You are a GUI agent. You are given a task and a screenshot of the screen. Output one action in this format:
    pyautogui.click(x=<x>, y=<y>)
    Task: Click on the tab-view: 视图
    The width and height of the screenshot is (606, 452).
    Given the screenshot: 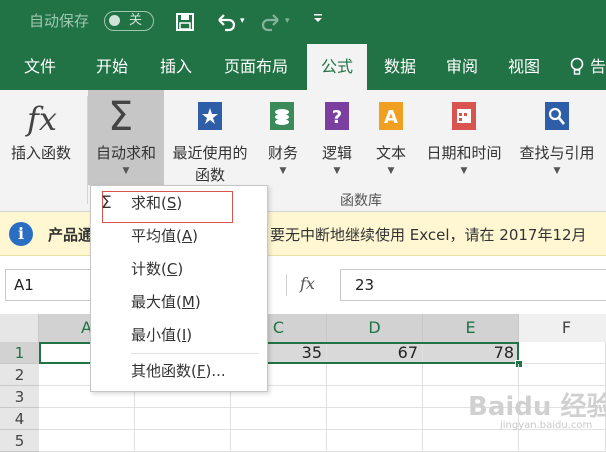 What is the action you would take?
    pyautogui.click(x=524, y=67)
    